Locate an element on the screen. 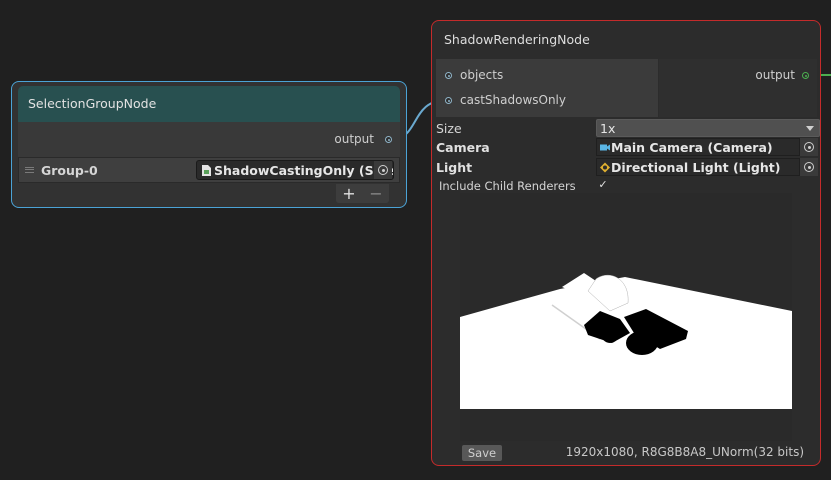 The image size is (831, 480). include-children-label: Include Child Renderers is located at coordinates (507, 186).